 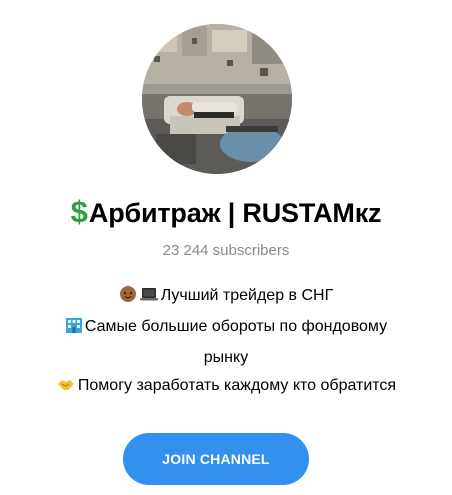 What do you see at coordinates (149, 299) in the screenshot?
I see `laptop-icon` at bounding box center [149, 299].